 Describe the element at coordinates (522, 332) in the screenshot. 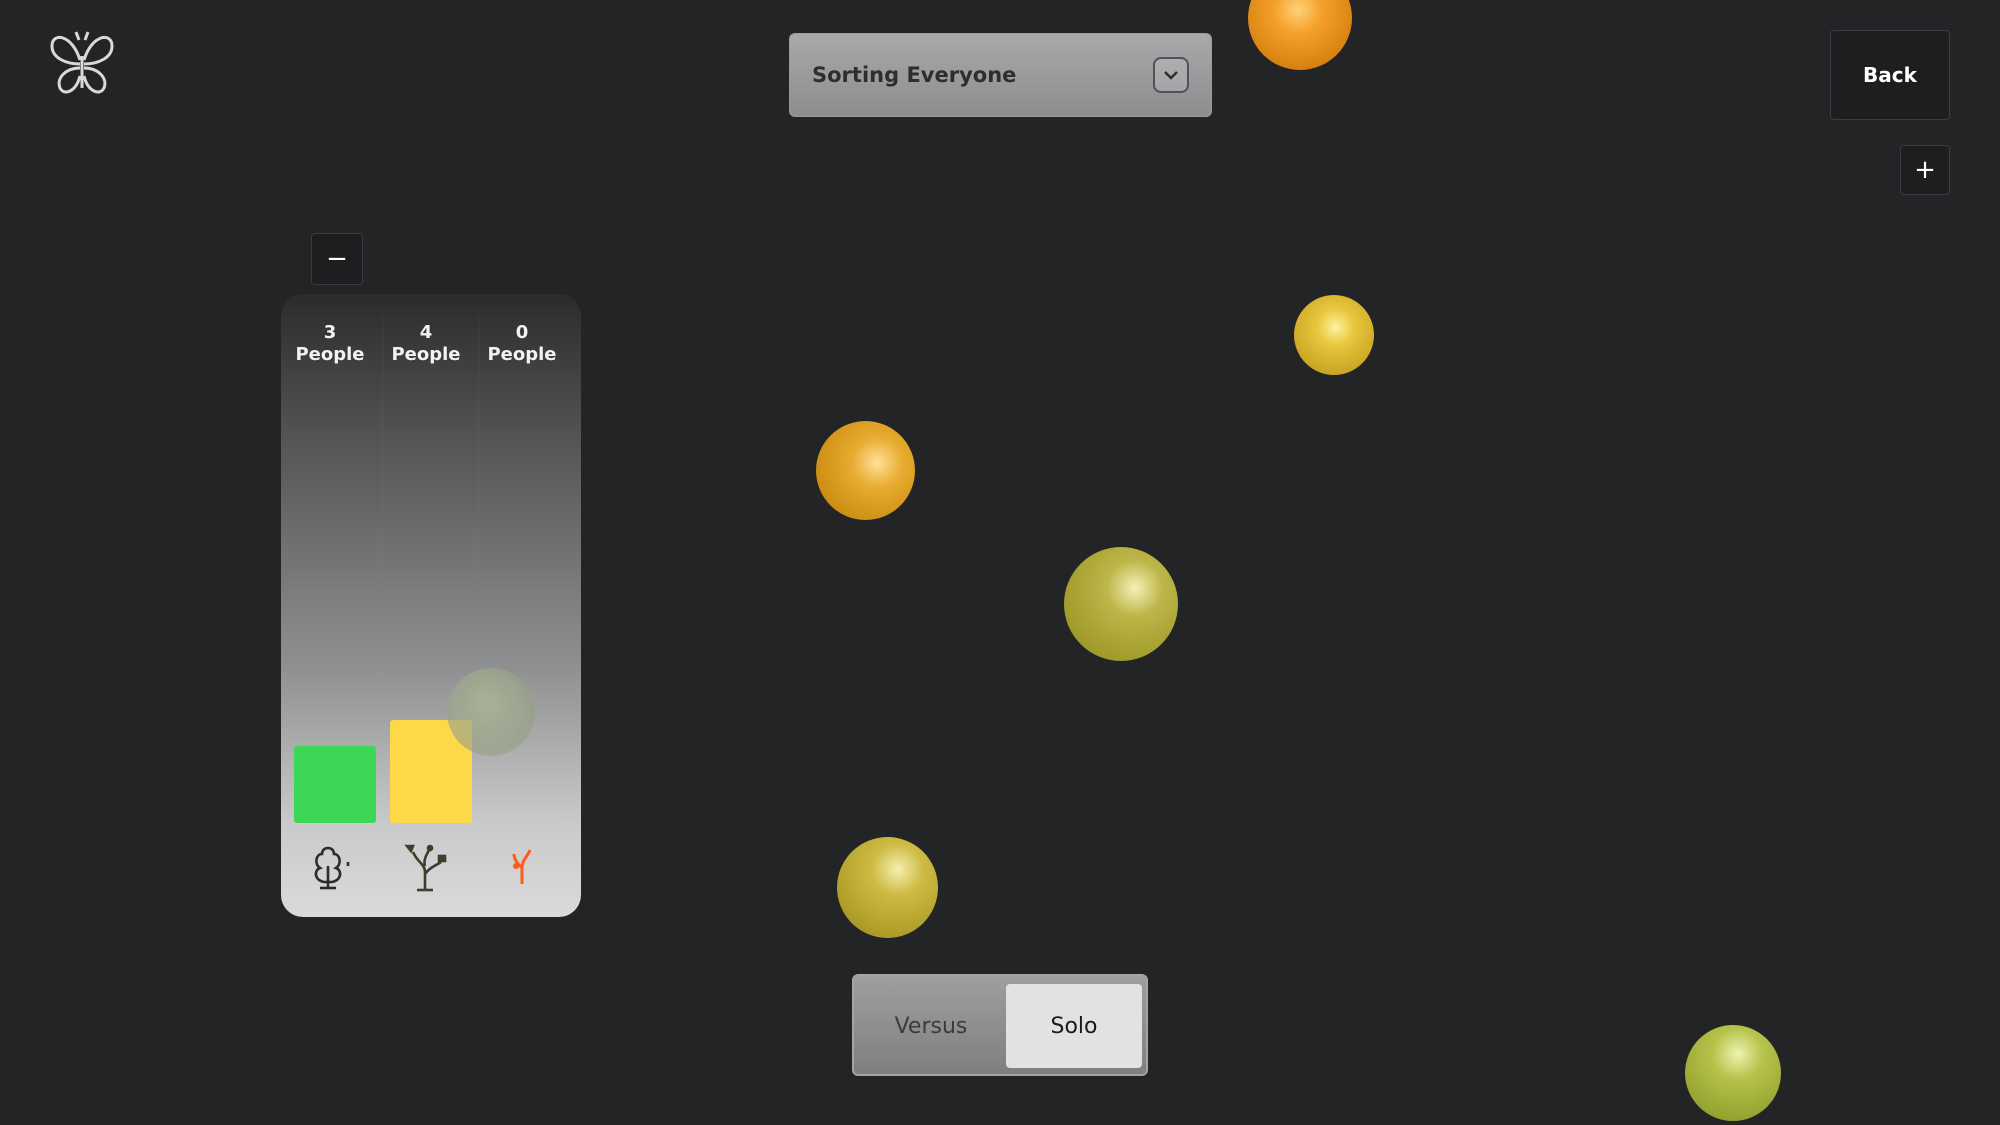

I see `count-number: 0` at that location.